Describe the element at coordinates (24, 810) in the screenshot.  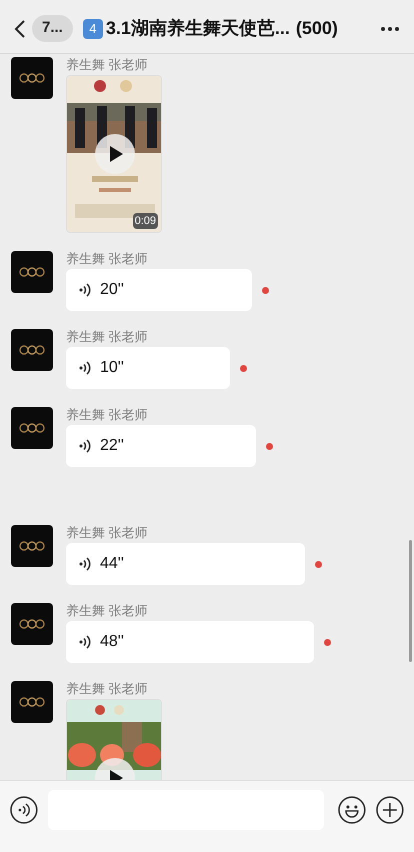
I see `voice-input-icon` at that location.